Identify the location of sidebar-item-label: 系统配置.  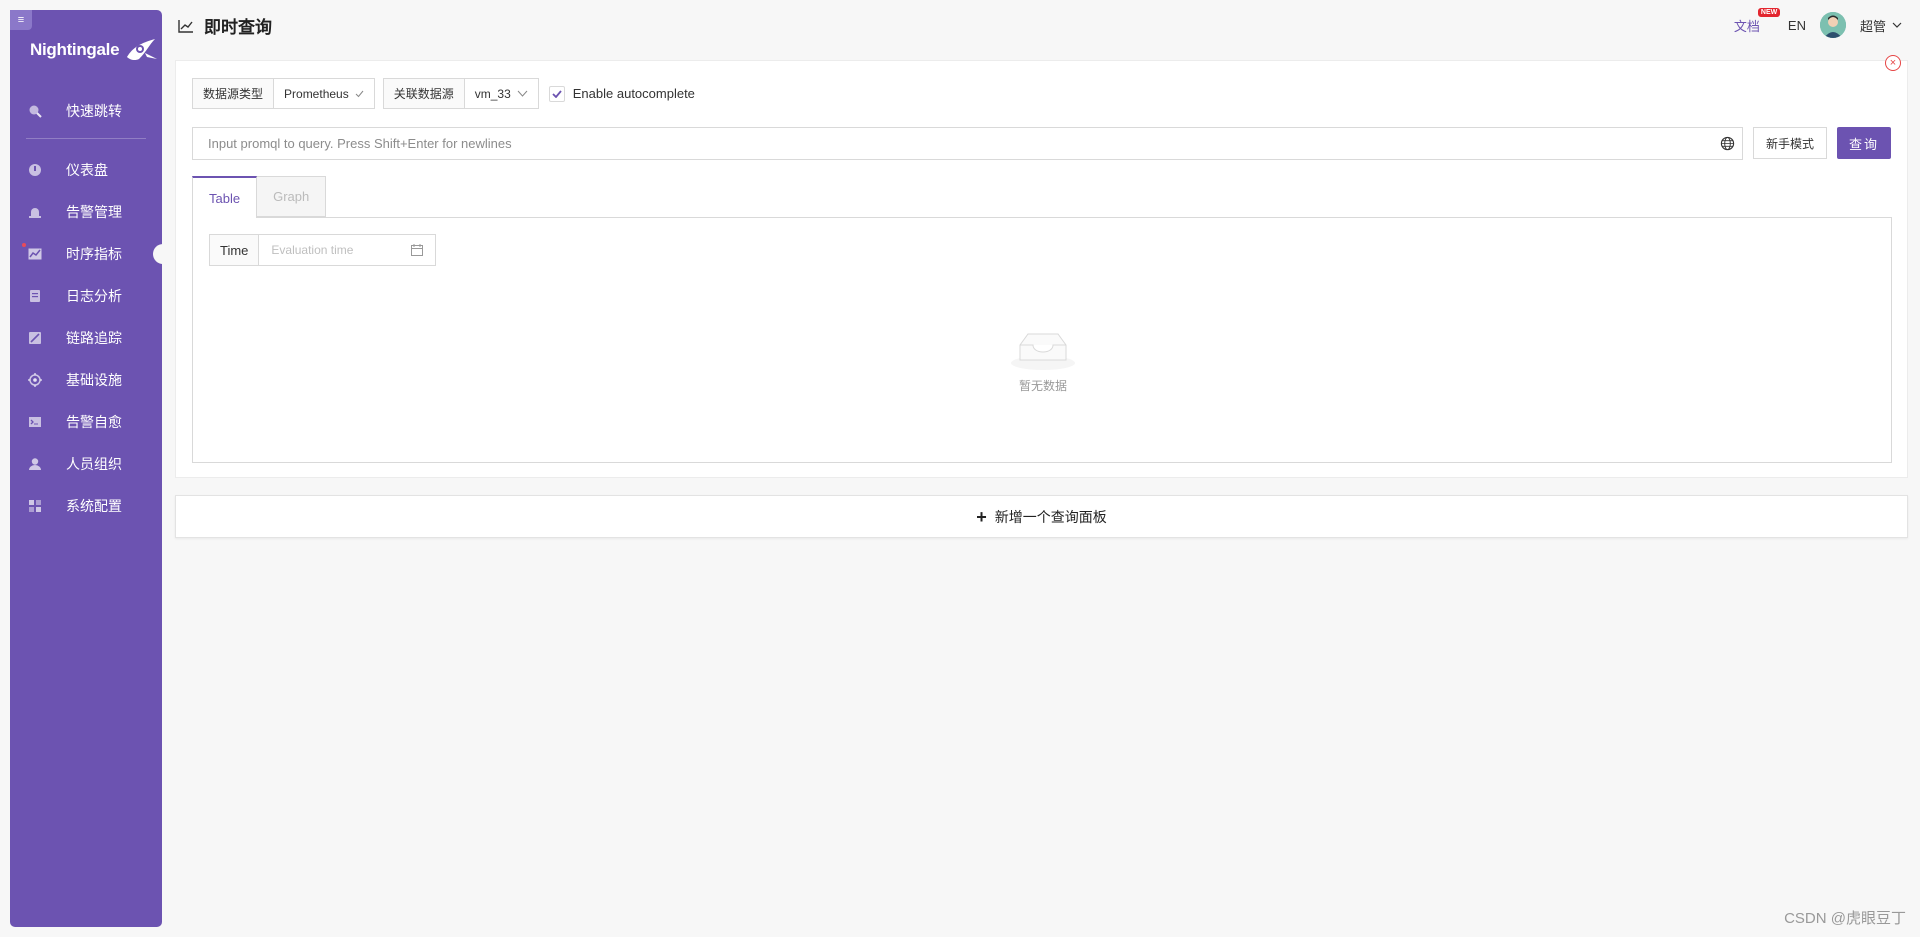
(94, 506).